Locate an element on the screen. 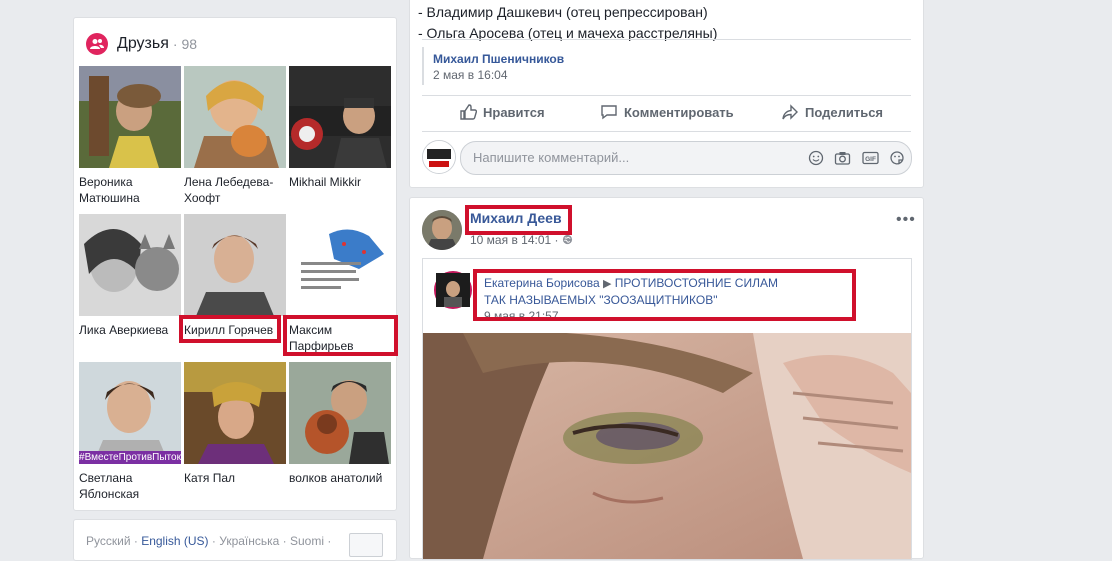 This screenshot has height=561, width=1112. friend-item: Вероника Матюшина is located at coordinates (130, 136).